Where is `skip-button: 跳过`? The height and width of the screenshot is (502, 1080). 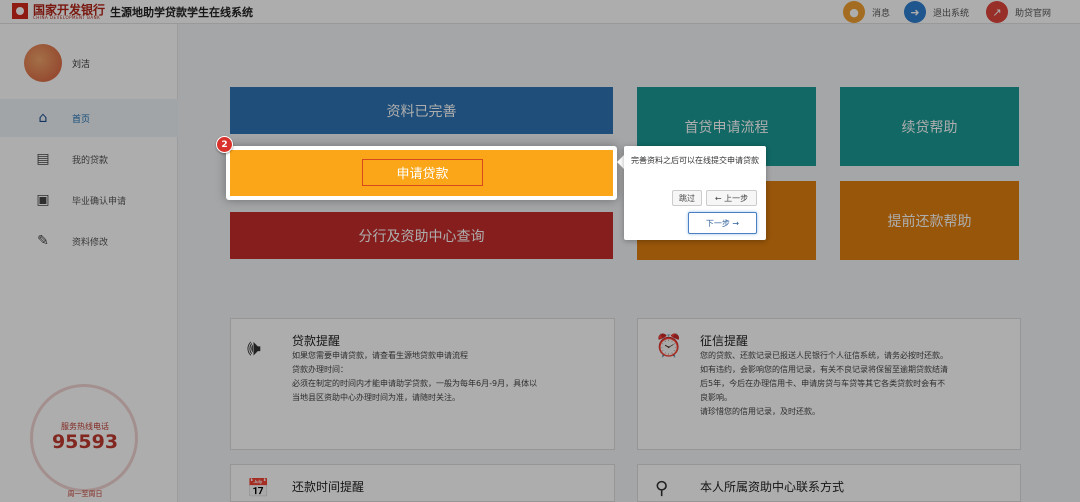 skip-button: 跳过 is located at coordinates (687, 198).